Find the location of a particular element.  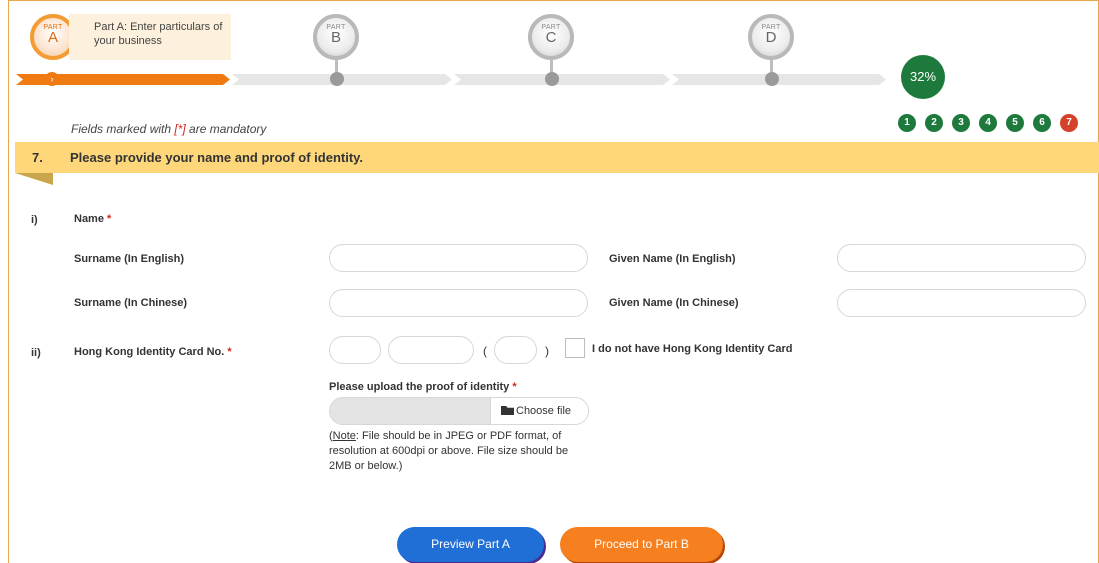

proceed-to-part-b-button: Proceed to Part B is located at coordinates (641, 544).